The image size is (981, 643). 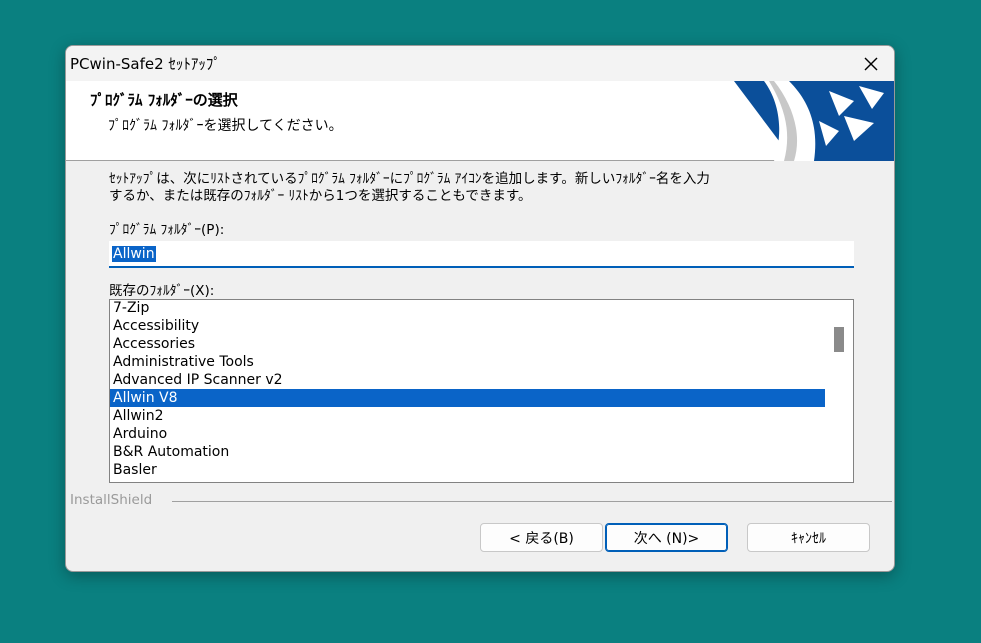 I want to click on program-folder-input: Allwin, so click(x=481, y=254).